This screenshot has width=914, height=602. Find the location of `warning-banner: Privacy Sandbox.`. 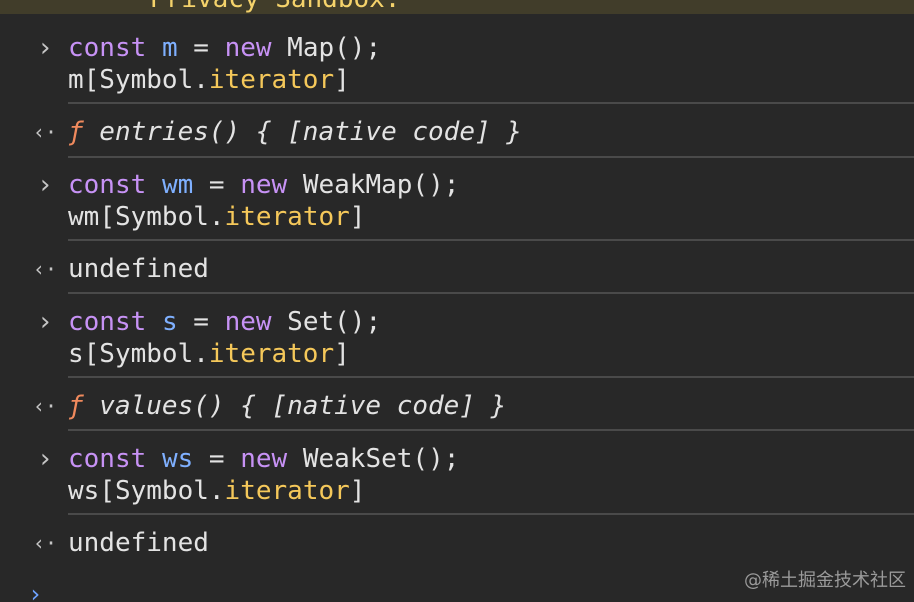

warning-banner: Privacy Sandbox. is located at coordinates (457, 7).